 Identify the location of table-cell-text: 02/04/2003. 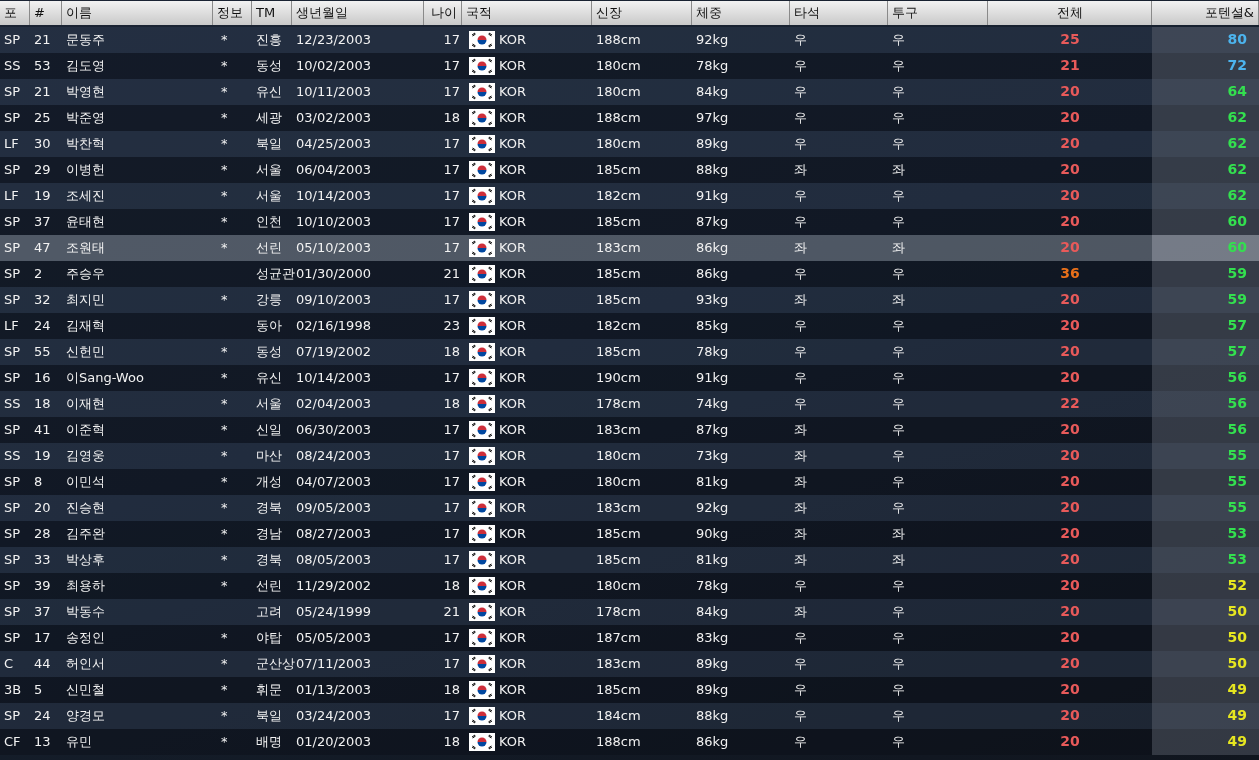
(333, 404).